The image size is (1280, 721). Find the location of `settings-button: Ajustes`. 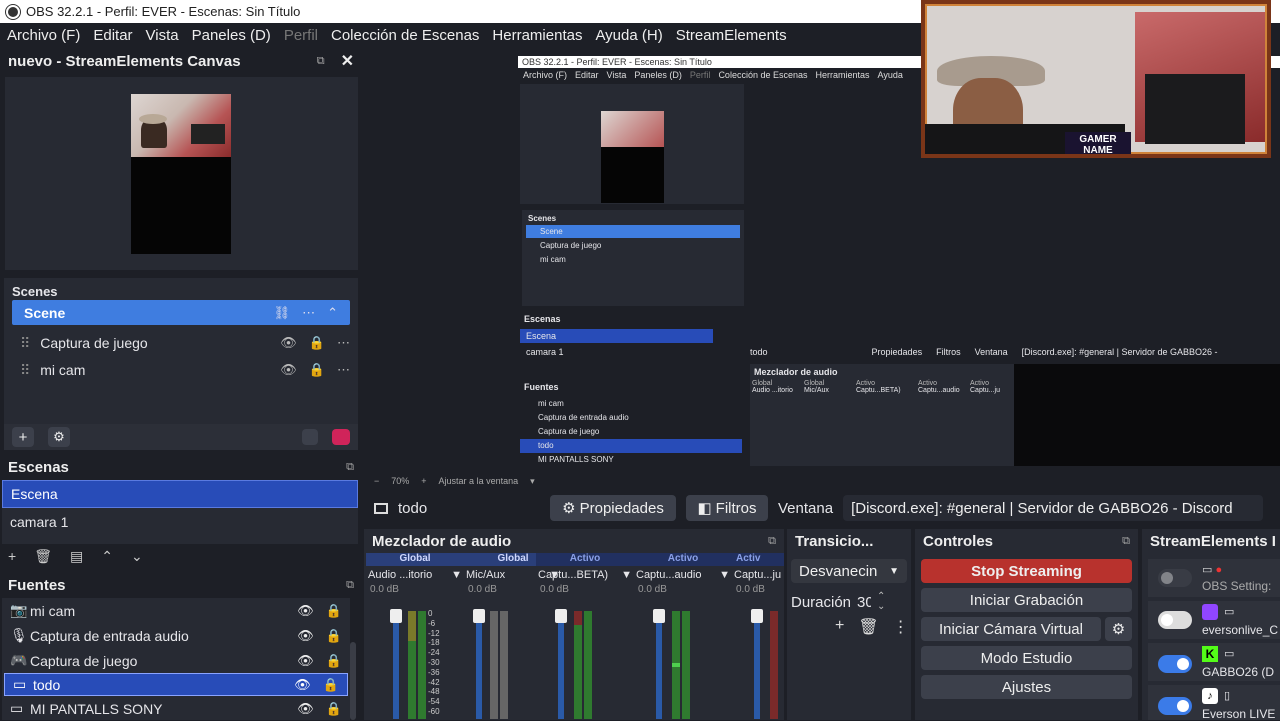

settings-button: Ajustes is located at coordinates (1026, 687).